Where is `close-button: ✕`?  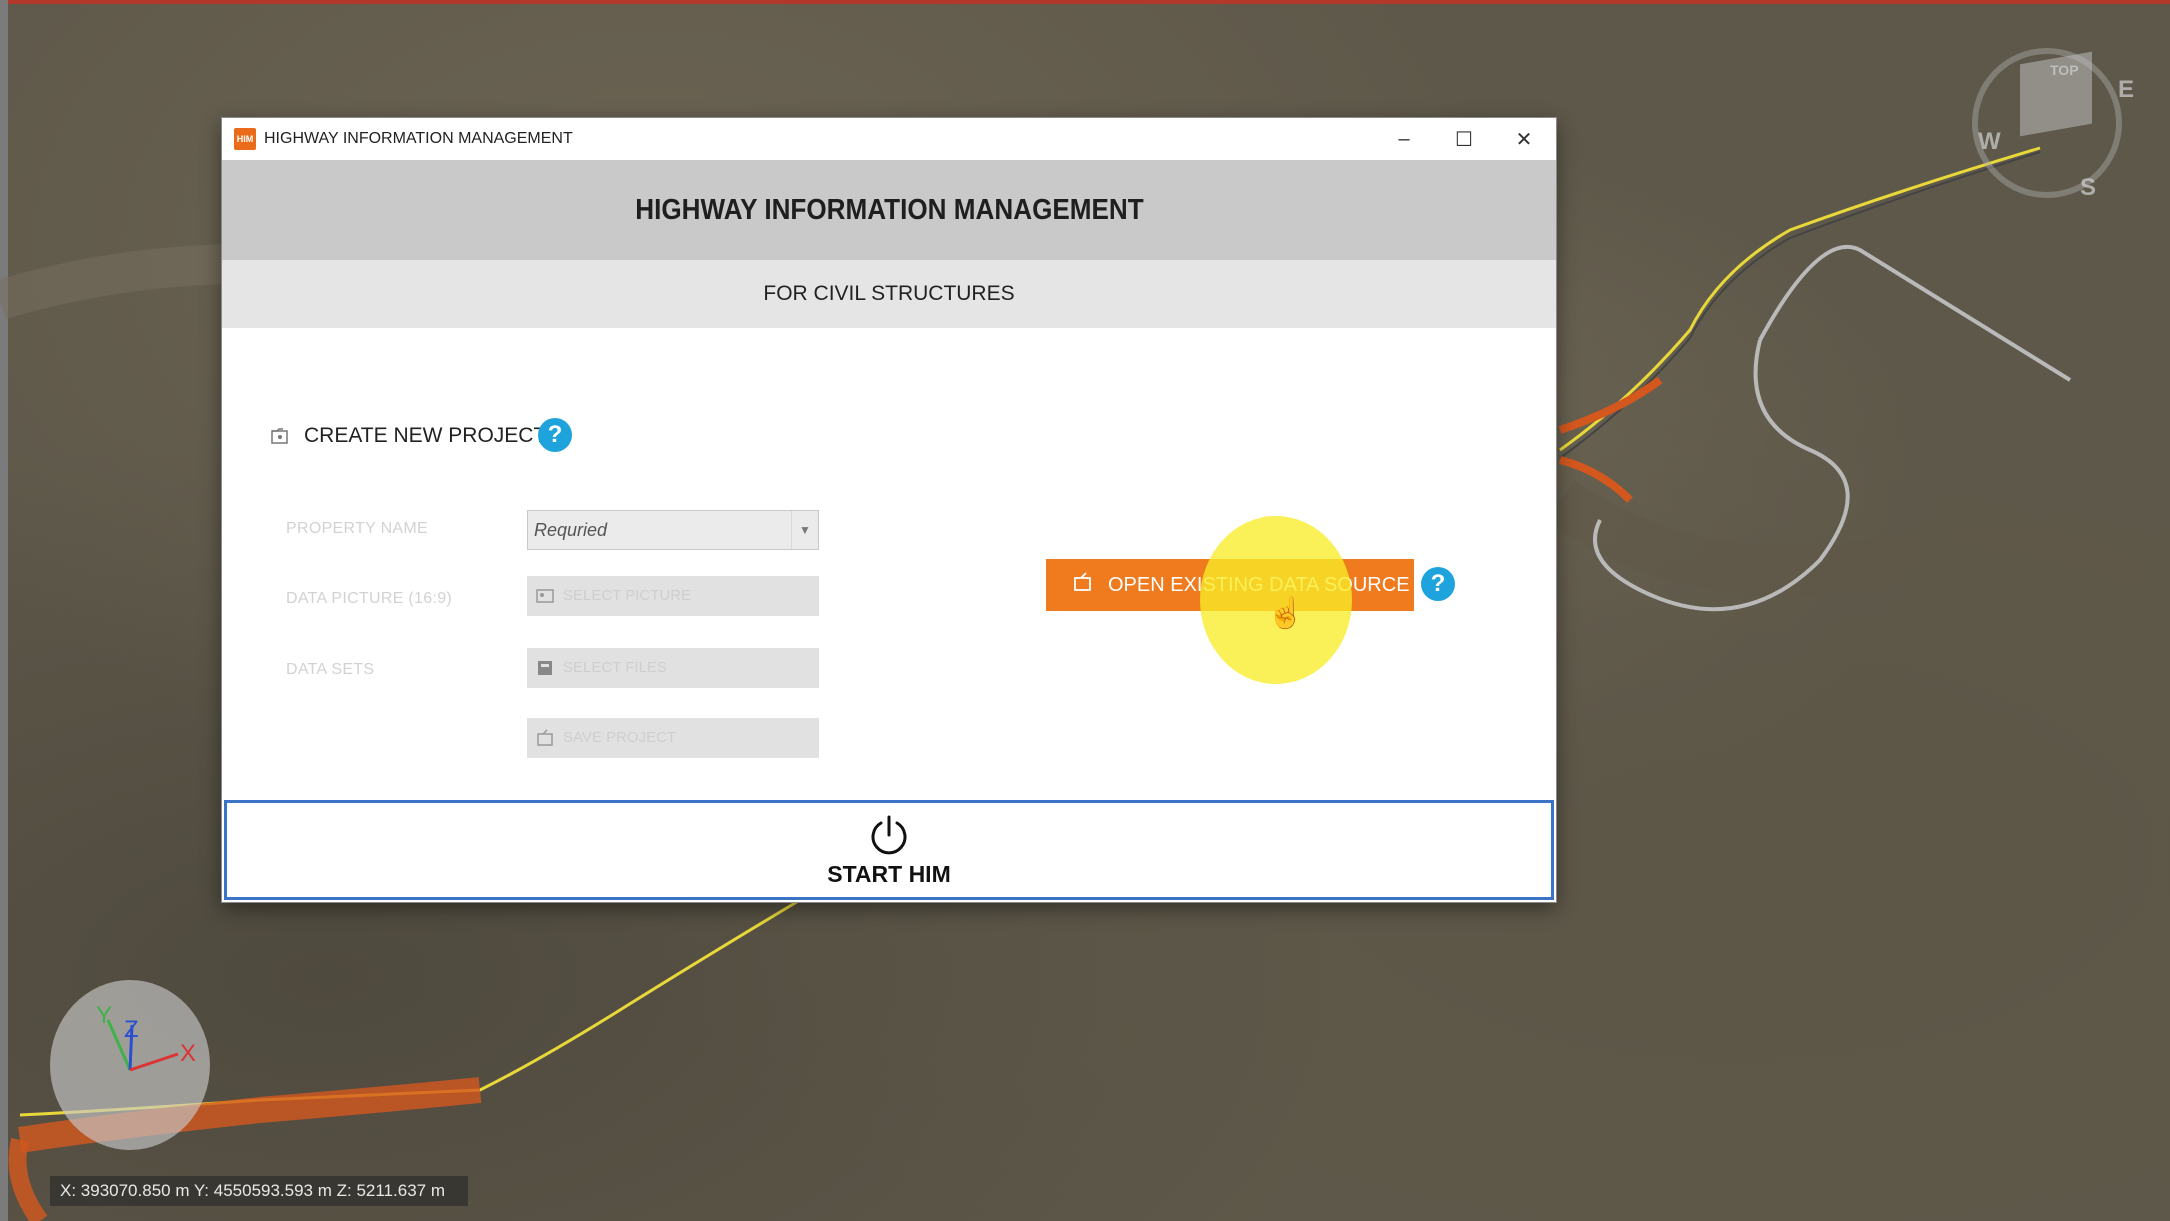
close-button: ✕ is located at coordinates (1524, 139).